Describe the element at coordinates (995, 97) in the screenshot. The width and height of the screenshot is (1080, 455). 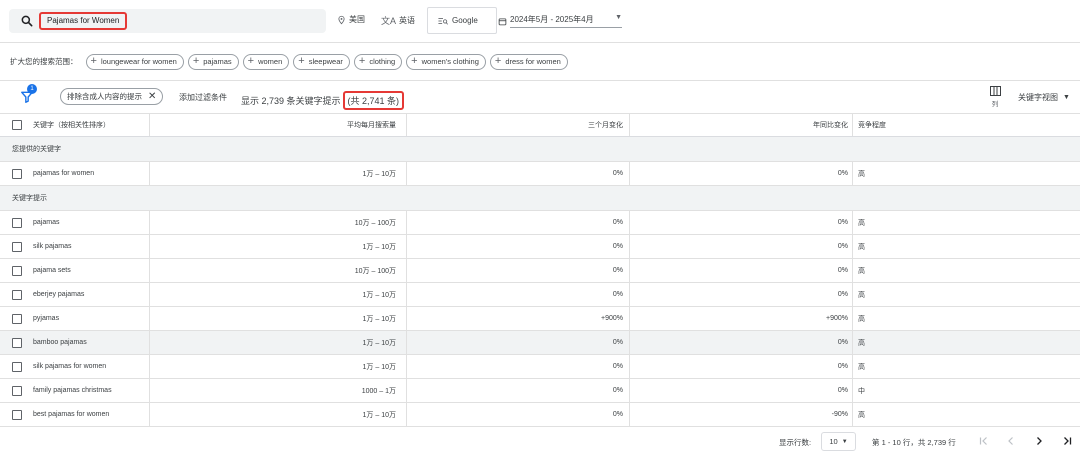
I see `columns-button: 列` at that location.